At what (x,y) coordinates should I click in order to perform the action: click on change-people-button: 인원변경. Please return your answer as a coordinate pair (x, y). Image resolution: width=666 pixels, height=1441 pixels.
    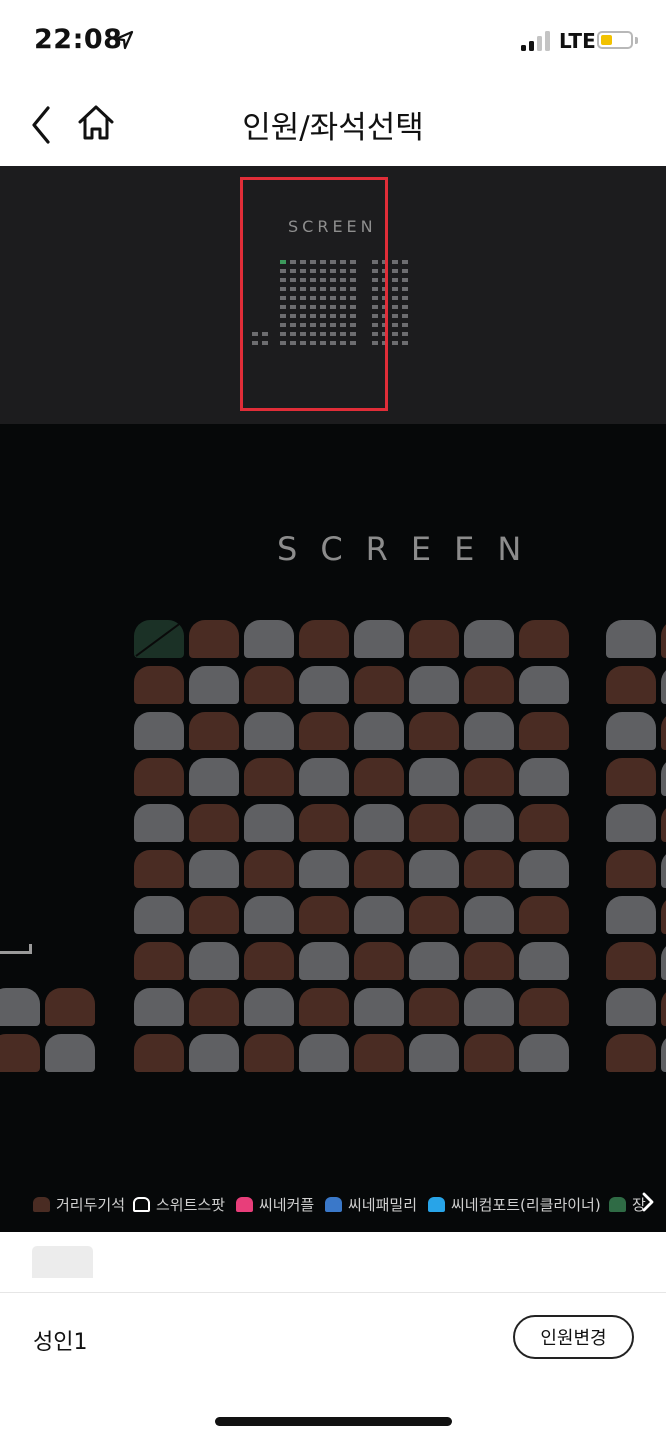
    Looking at the image, I should click on (573, 1337).